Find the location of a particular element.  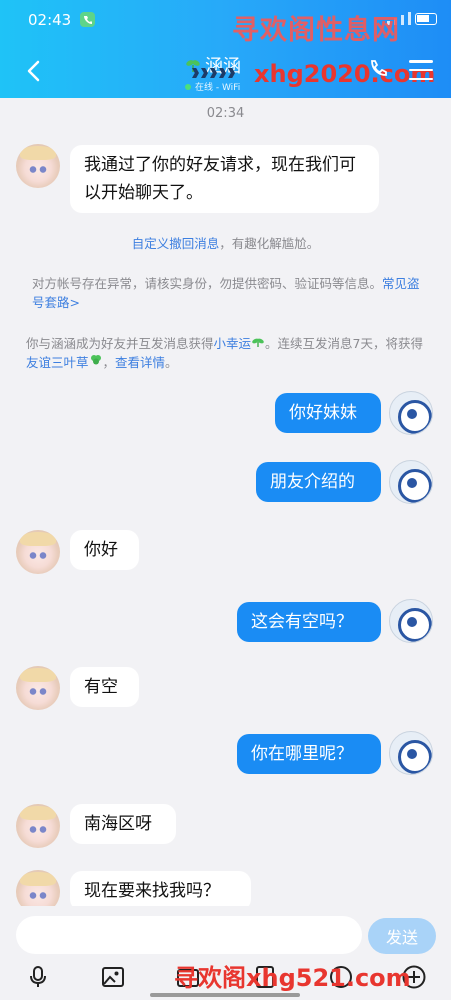

security-warning: 对方帐号存在异常，请核实身份，勿提供密码、验证码等信息。常见盗号套路> is located at coordinates (229, 293).